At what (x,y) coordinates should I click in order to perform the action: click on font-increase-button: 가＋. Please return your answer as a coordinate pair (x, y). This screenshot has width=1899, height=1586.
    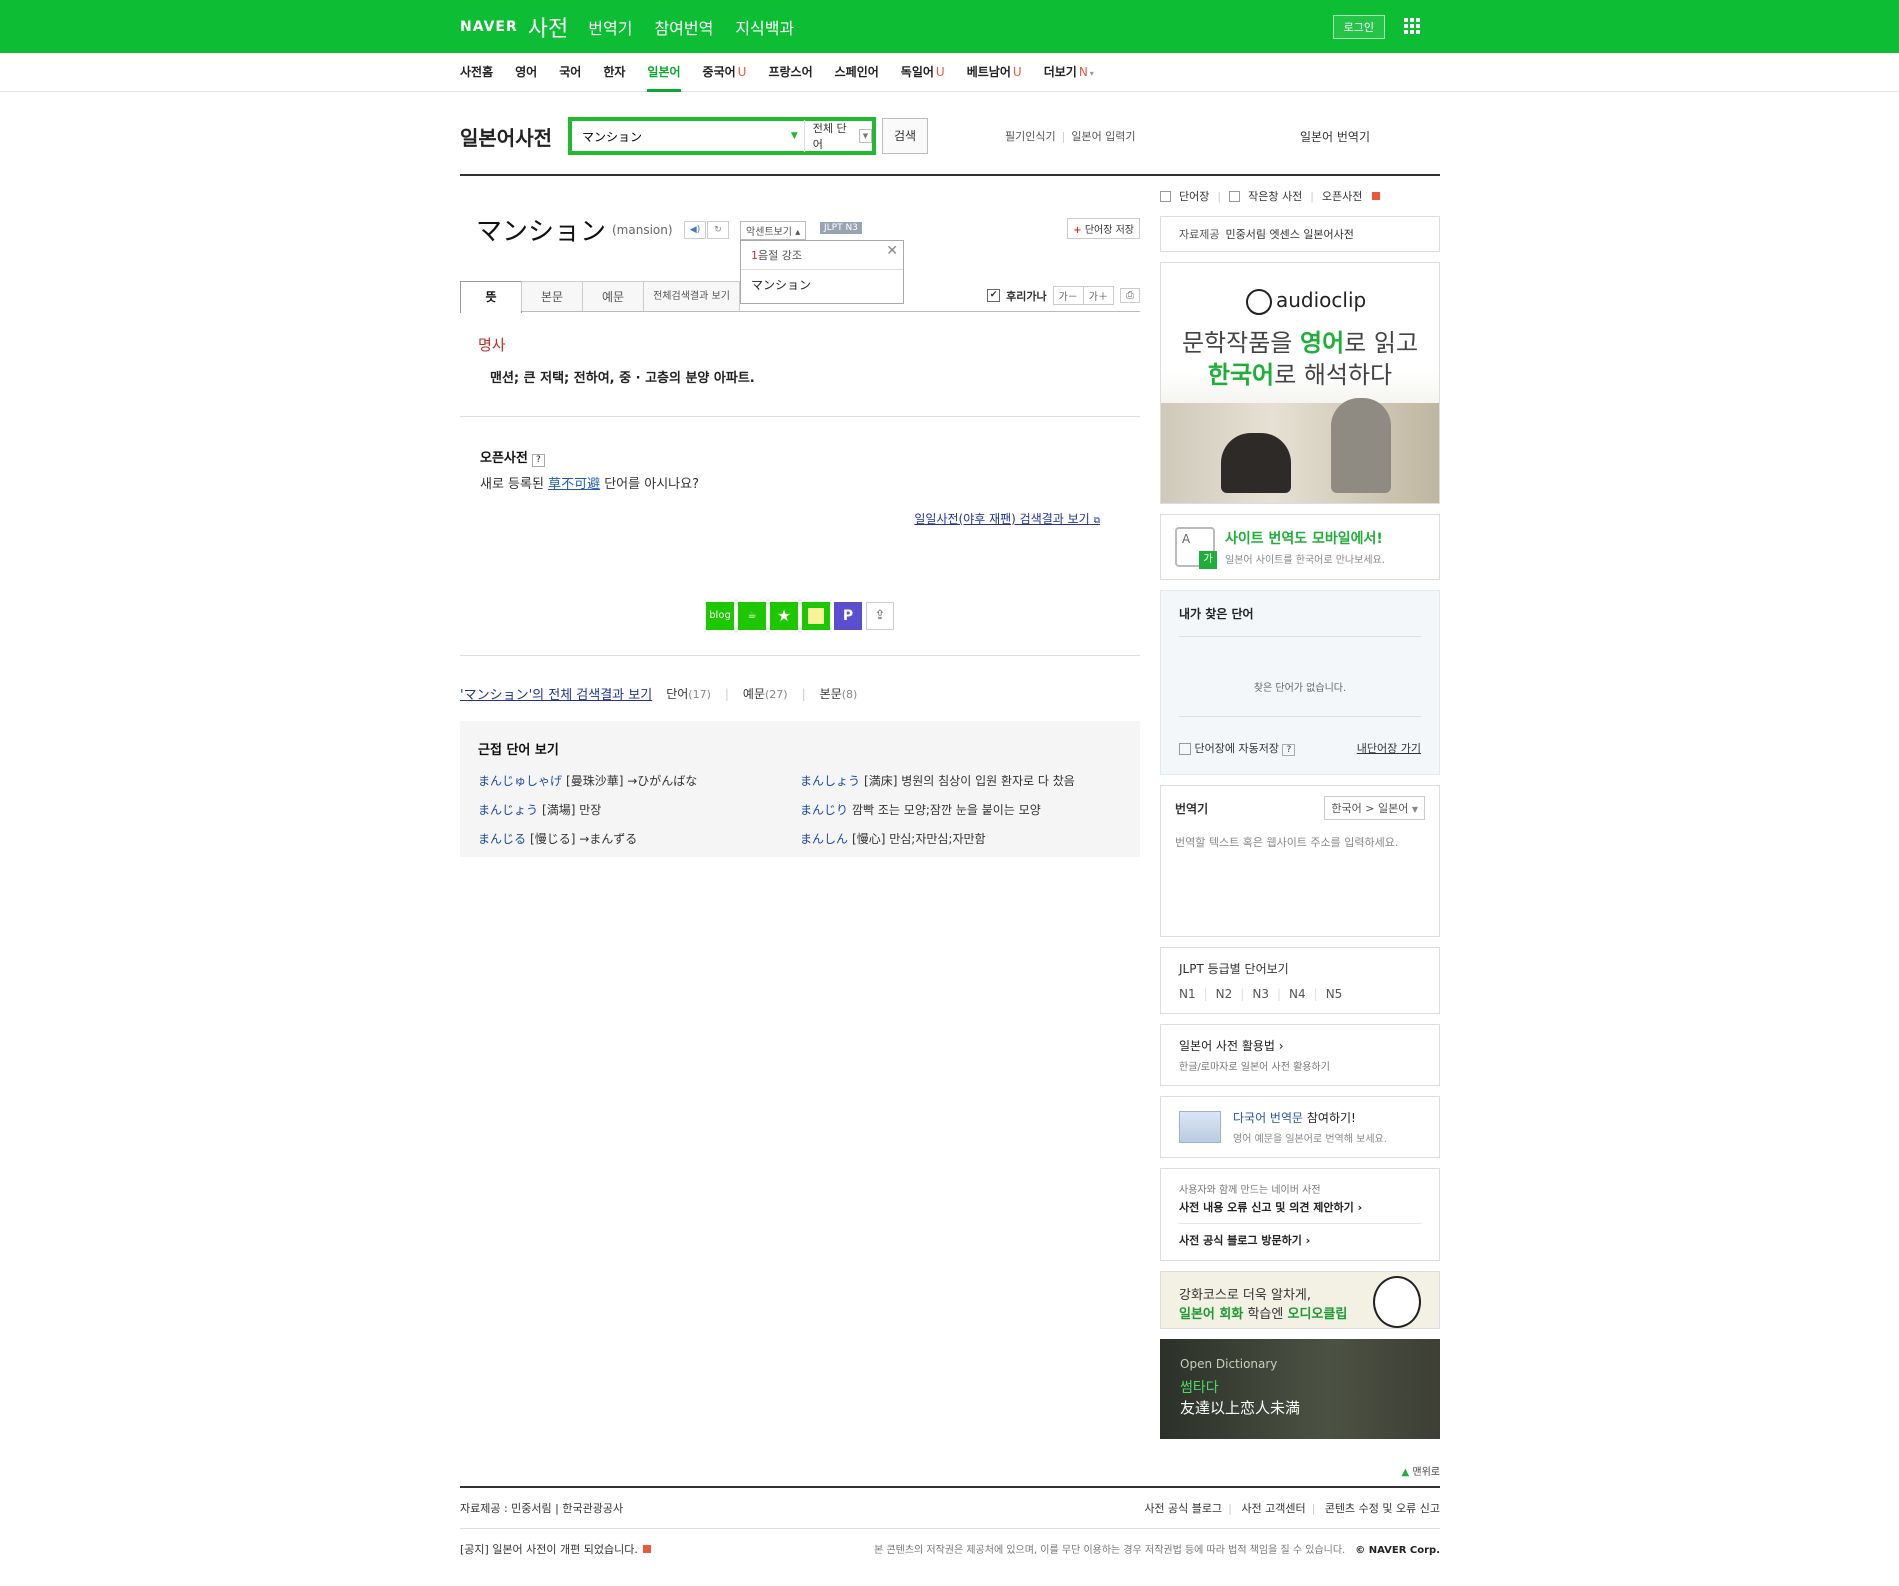
    Looking at the image, I should click on (1098, 295).